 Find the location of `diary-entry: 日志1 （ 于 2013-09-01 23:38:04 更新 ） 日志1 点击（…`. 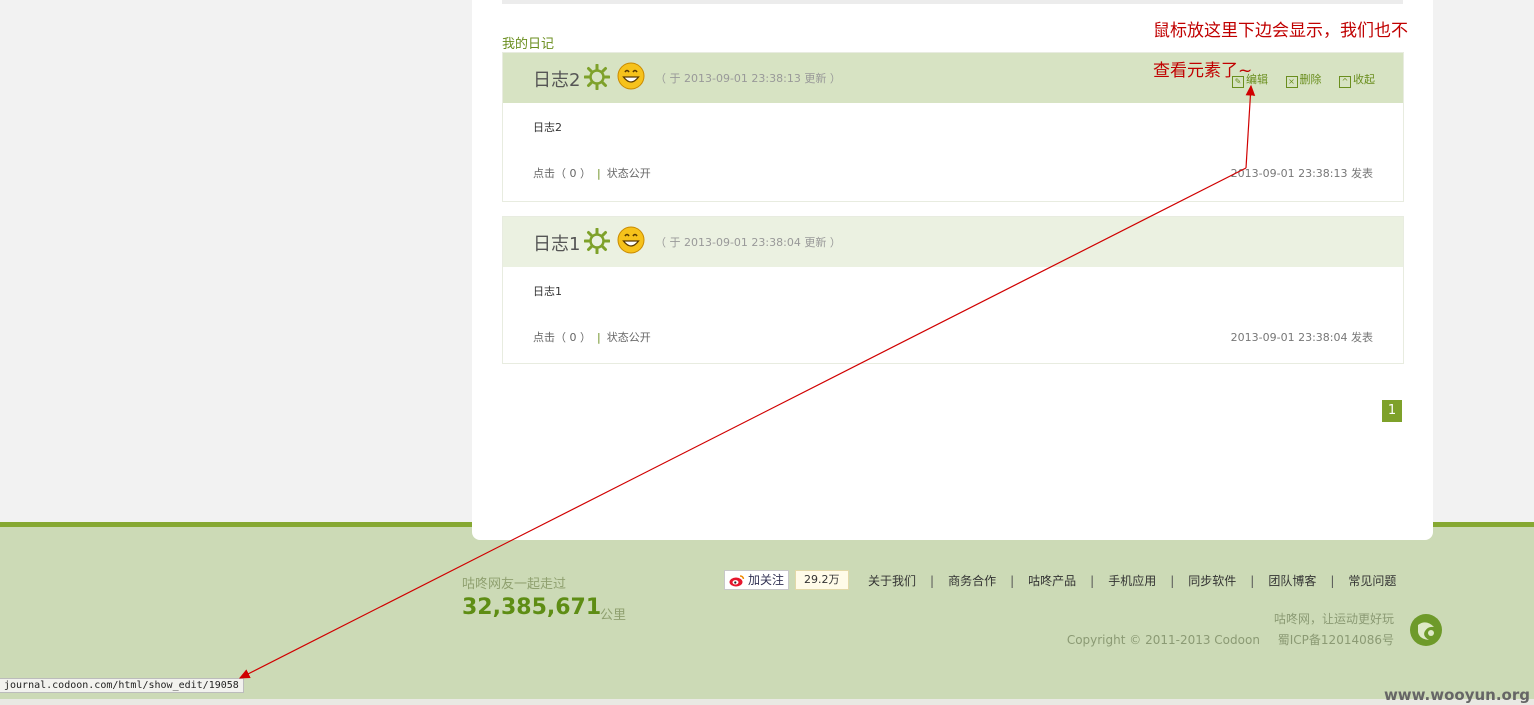

diary-entry: 日志1 （ 于 2013-09-01 23:38:04 更新 ） 日志1 点击（… is located at coordinates (953, 290).